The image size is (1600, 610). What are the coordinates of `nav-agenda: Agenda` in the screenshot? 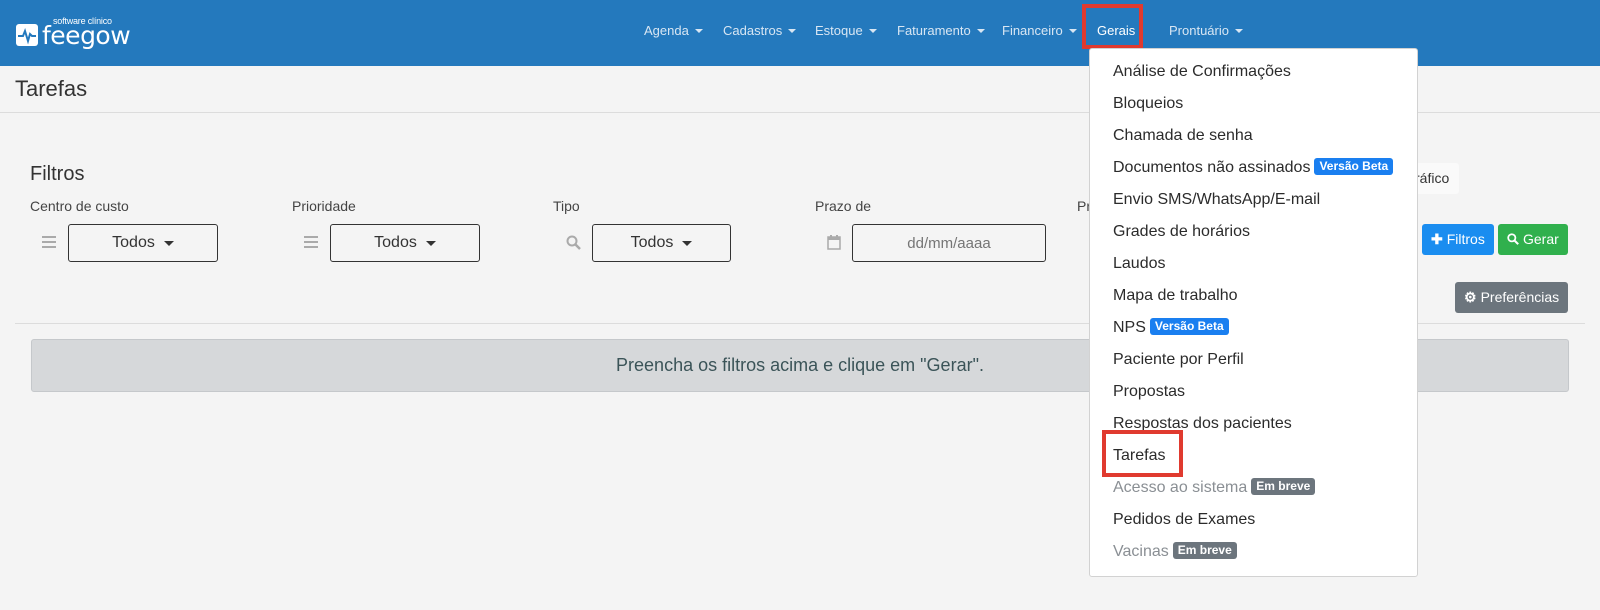 It's located at (673, 31).